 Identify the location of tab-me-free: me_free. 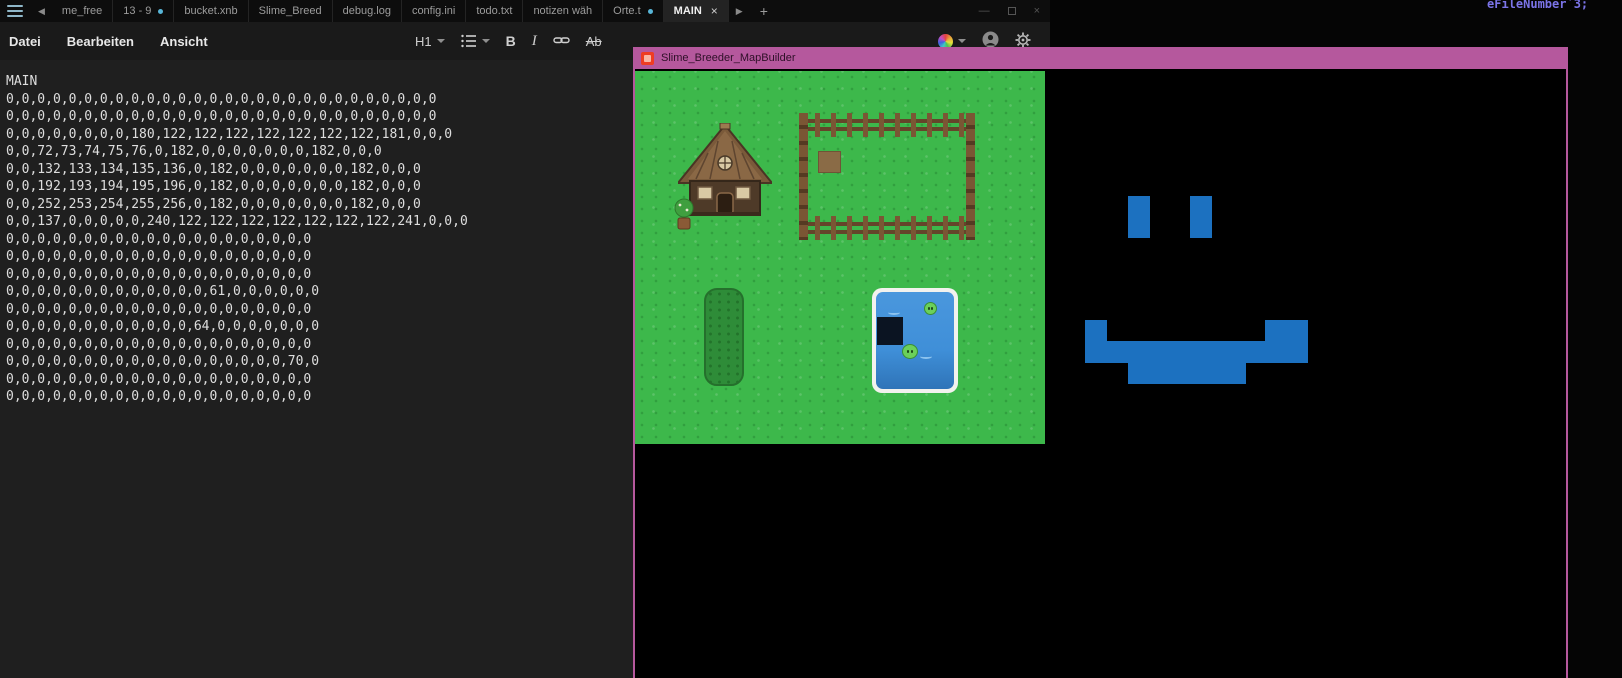
(83, 11).